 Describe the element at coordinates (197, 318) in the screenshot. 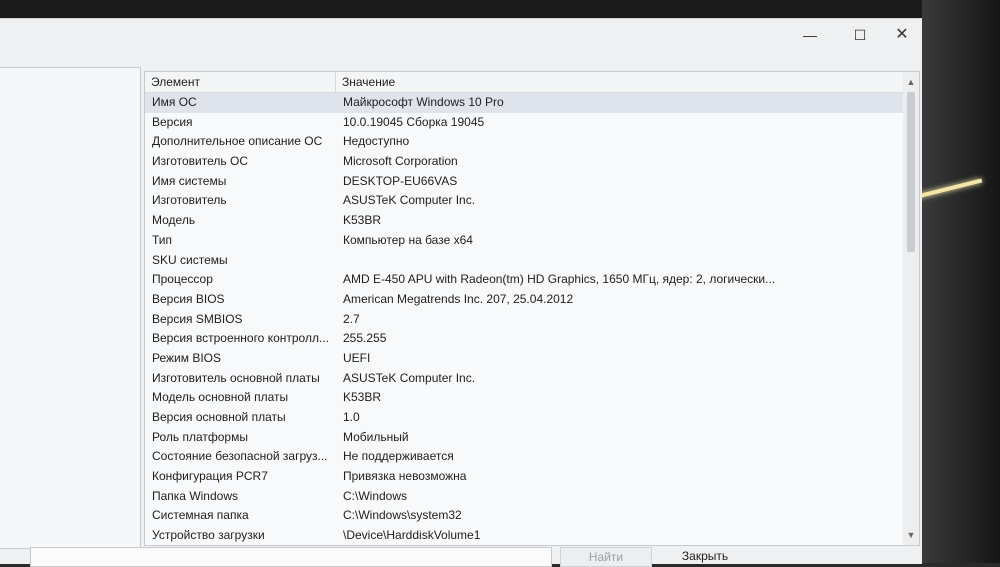

I see `row-element-name: Версия SMBIOS` at that location.